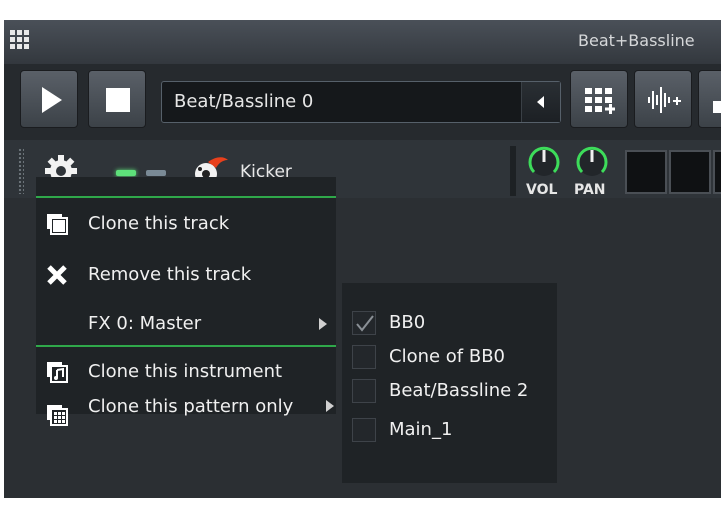  I want to click on pan-label: PAN, so click(590, 190).